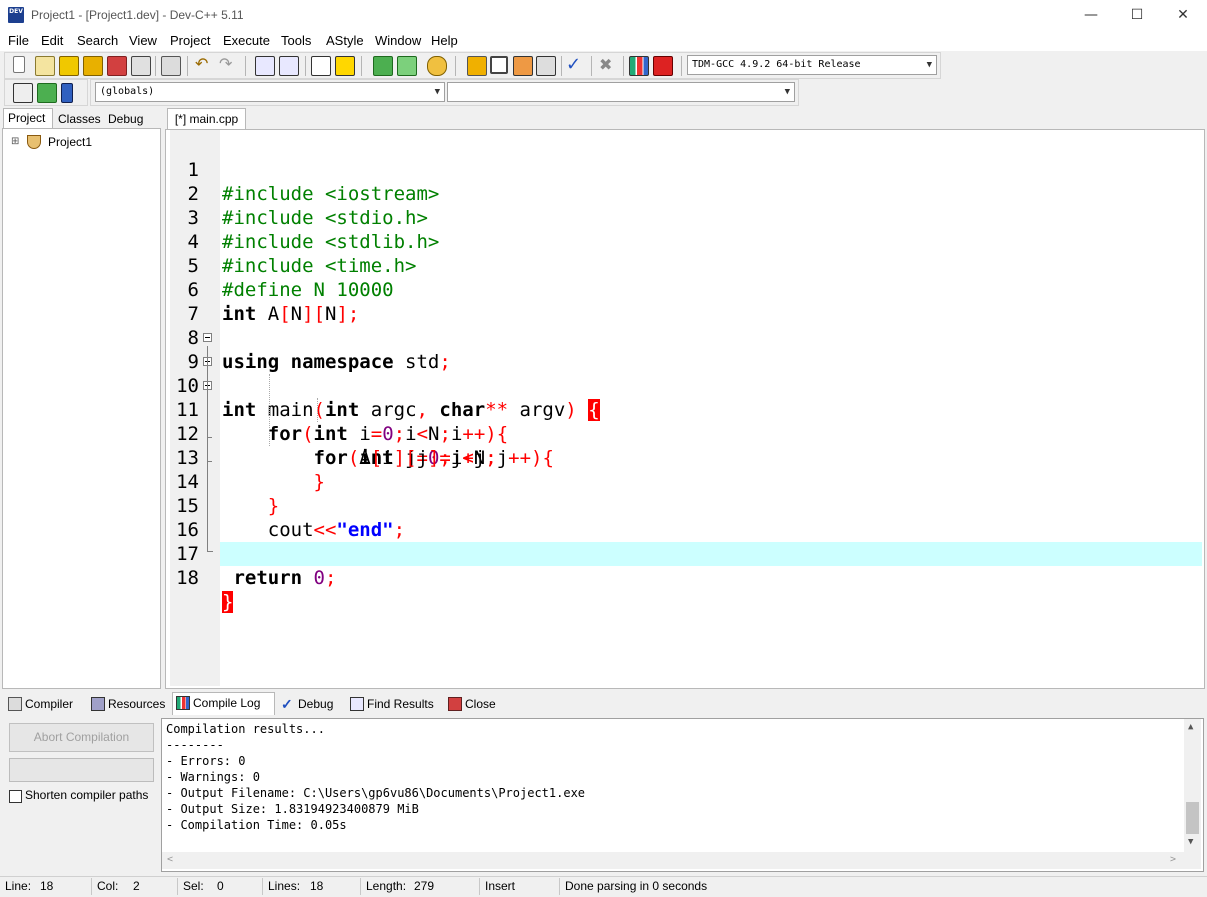  What do you see at coordinates (204, 65) in the screenshot?
I see `undo-icon: ↶` at bounding box center [204, 65].